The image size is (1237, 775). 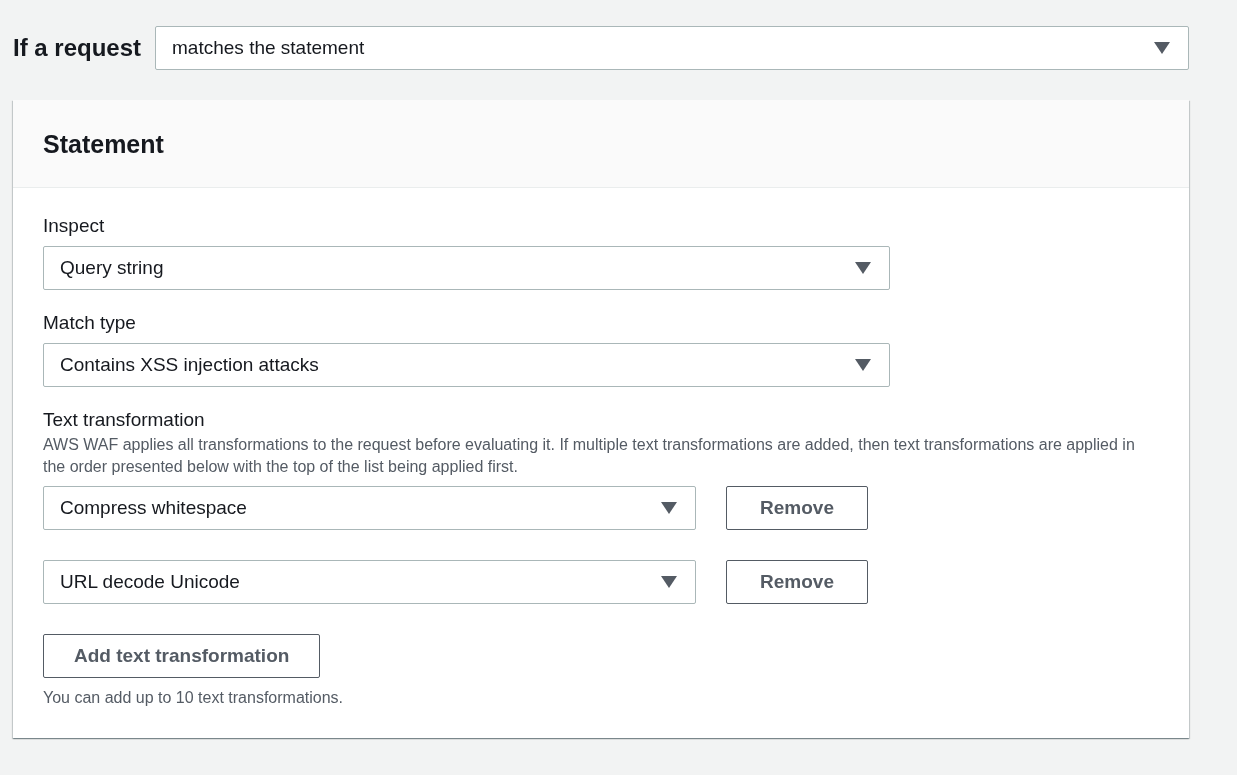 I want to click on field-label: Match type, so click(x=90, y=323).